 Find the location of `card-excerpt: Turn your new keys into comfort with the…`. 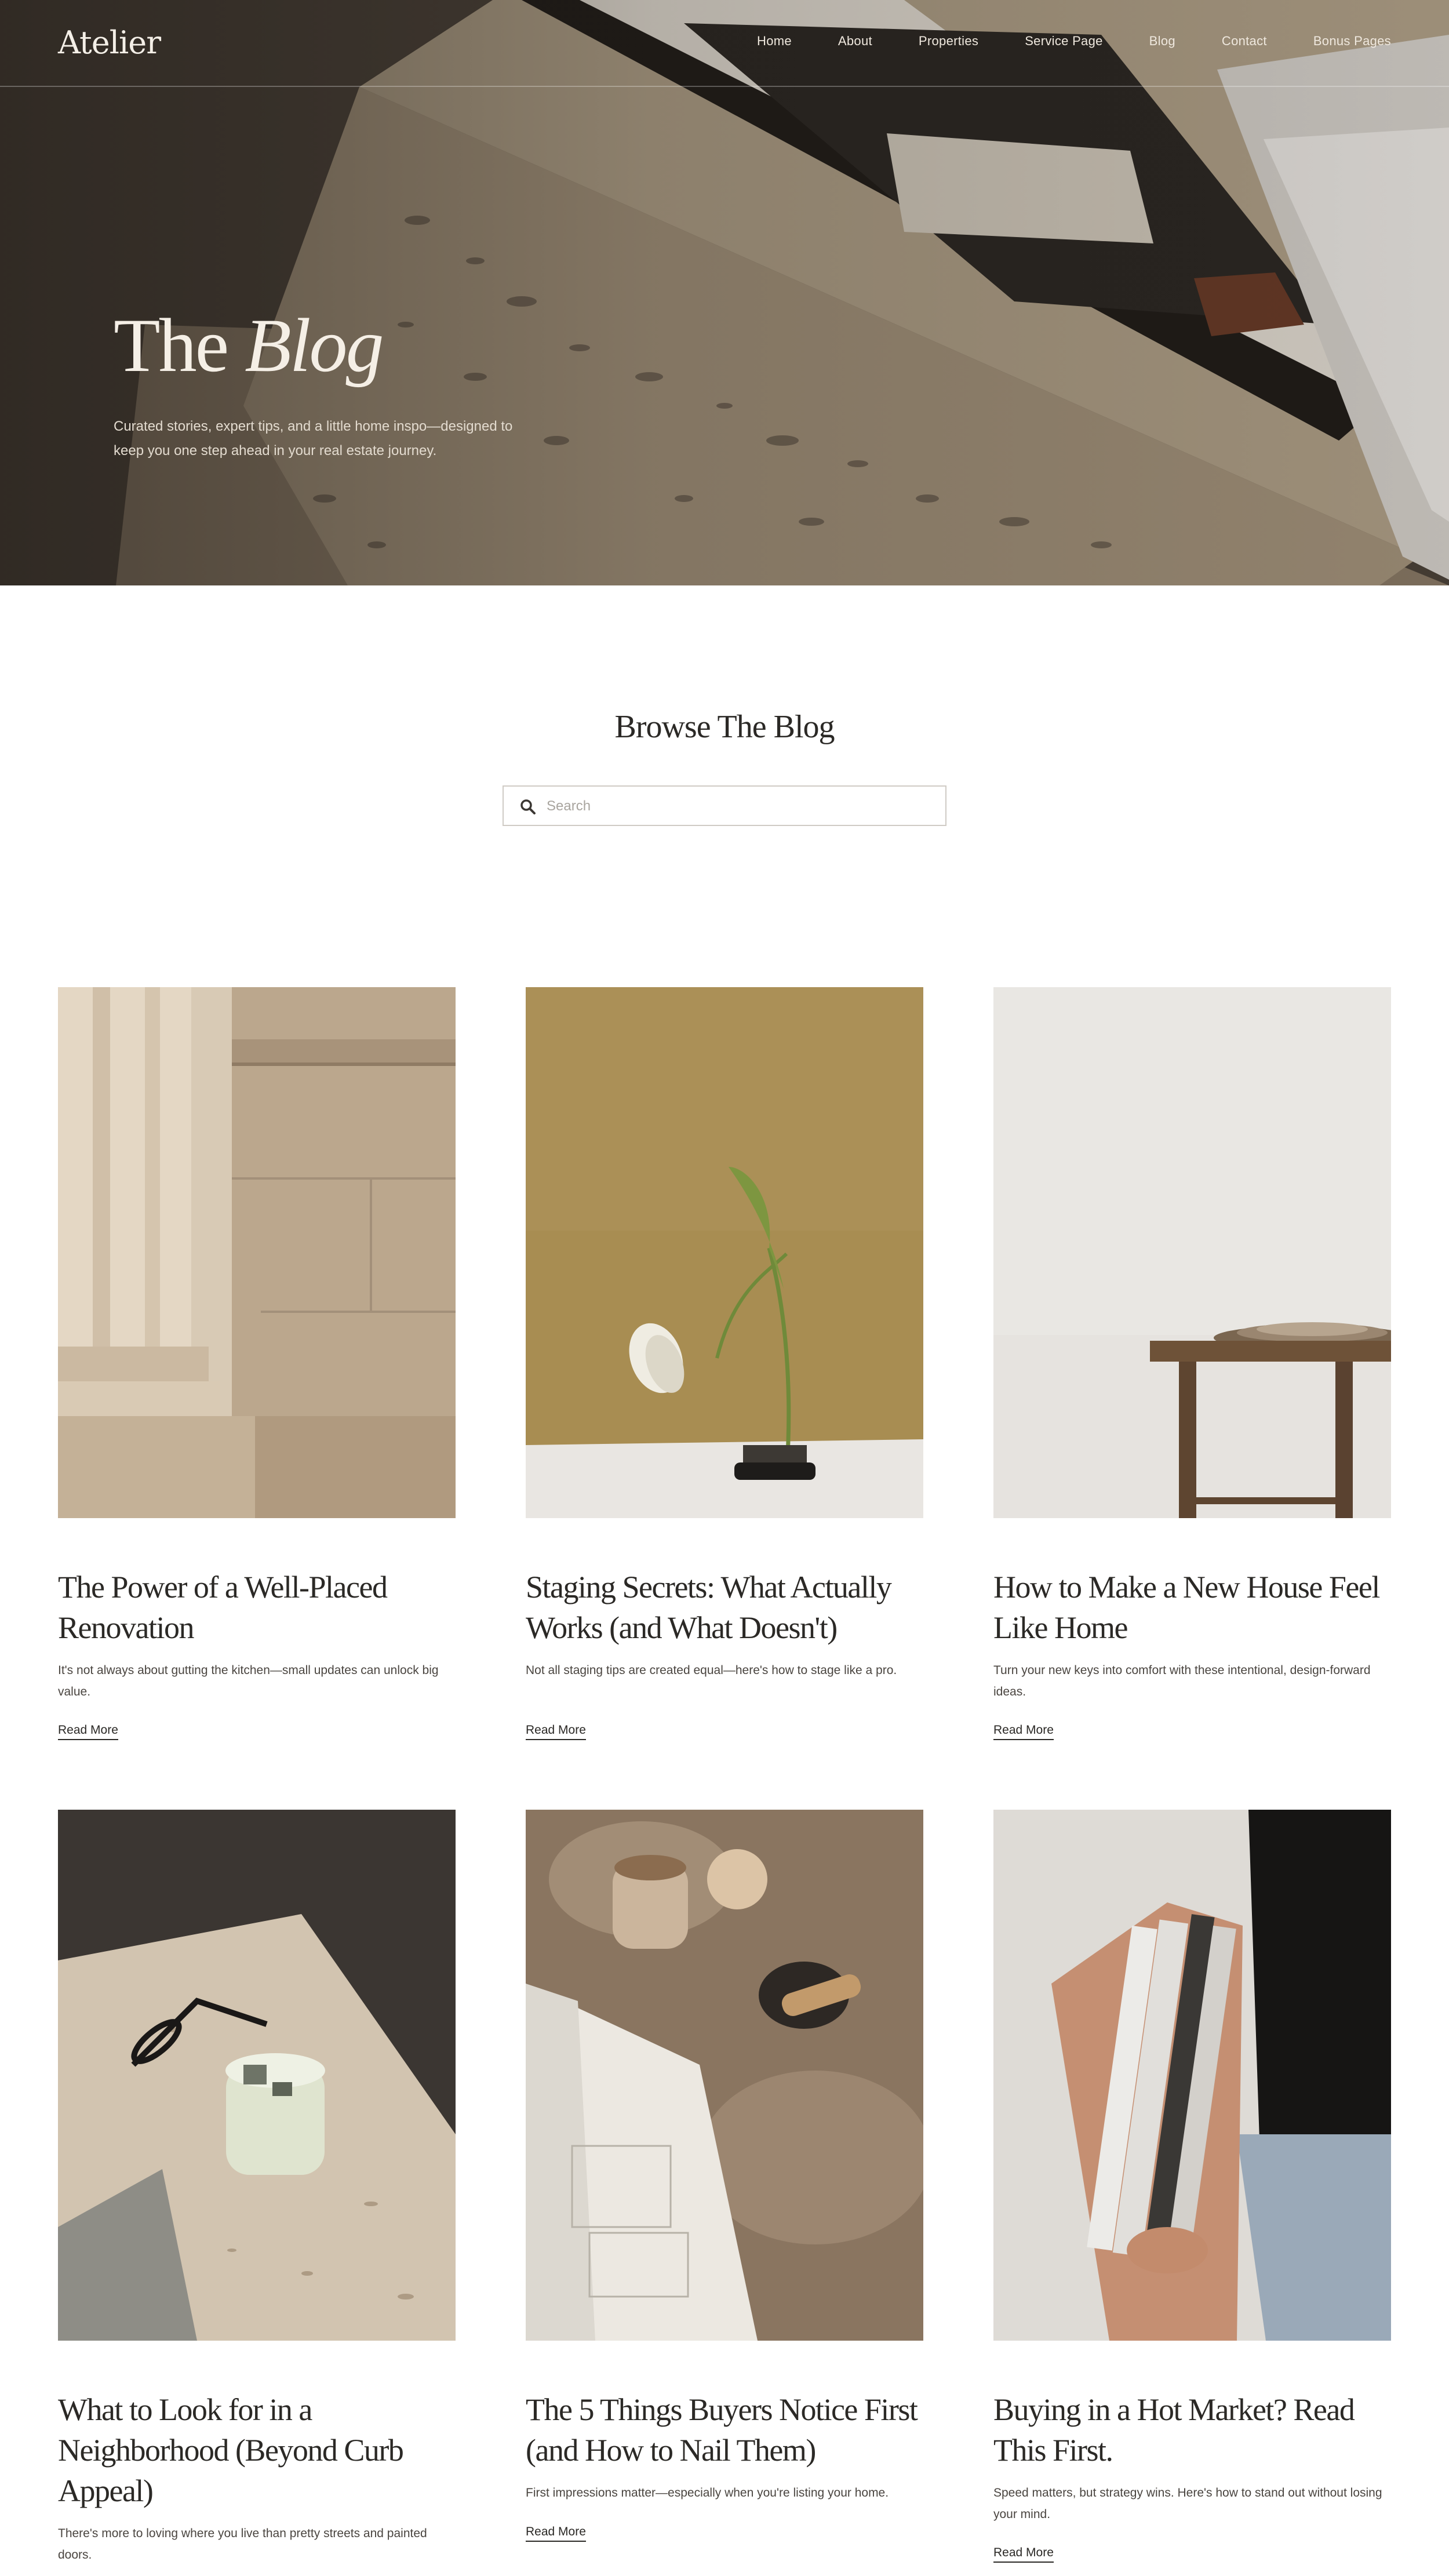

card-excerpt: Turn your new keys into comfort with the… is located at coordinates (1182, 1681).